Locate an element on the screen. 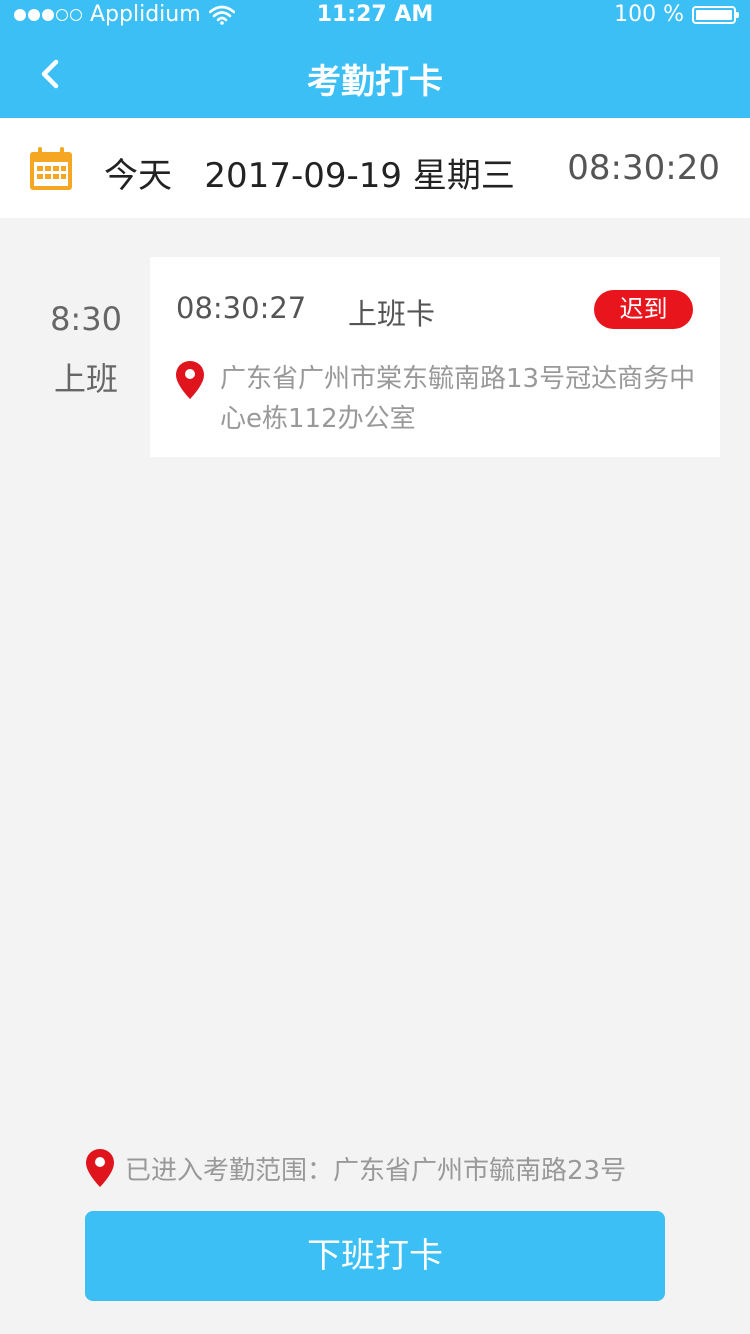 This screenshot has width=750, height=1334. status-bar: Applidium 11:27 AM 100 % is located at coordinates (375, 16).